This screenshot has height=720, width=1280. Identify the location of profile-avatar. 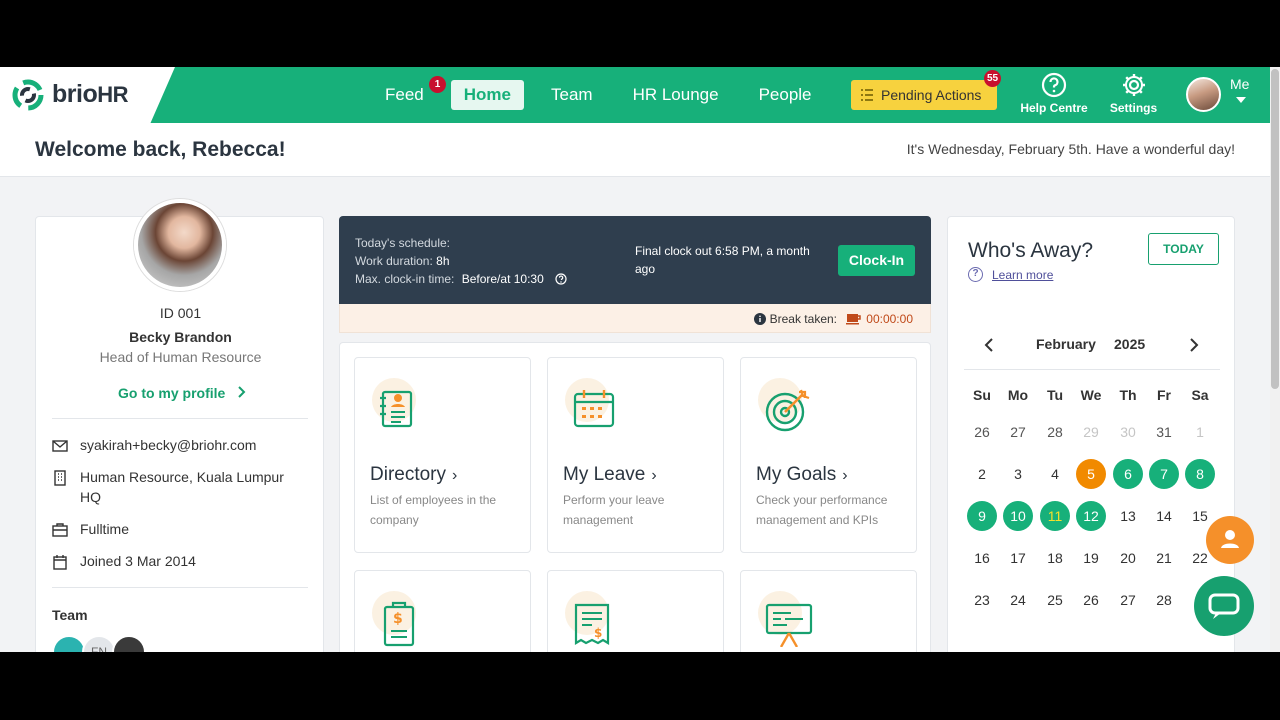
(180, 245).